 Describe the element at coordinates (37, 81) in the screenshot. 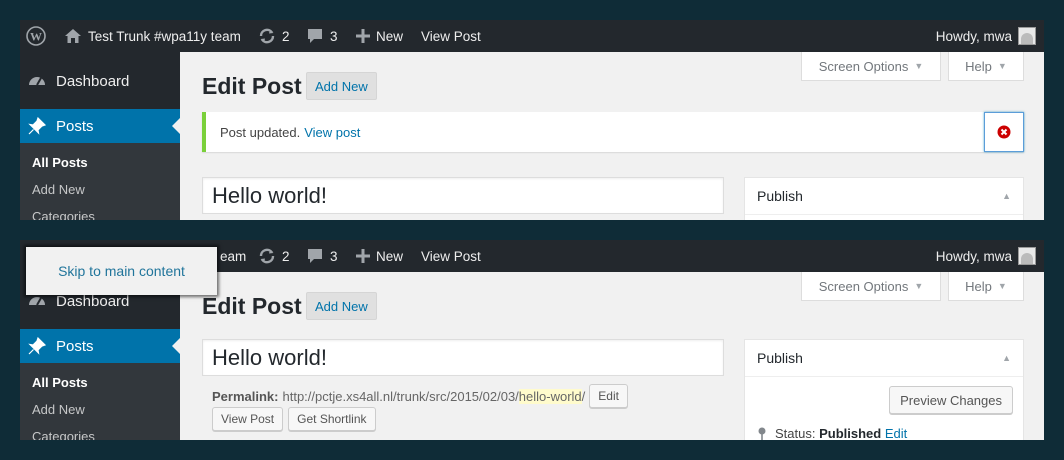

I see `dashboard-icon` at that location.